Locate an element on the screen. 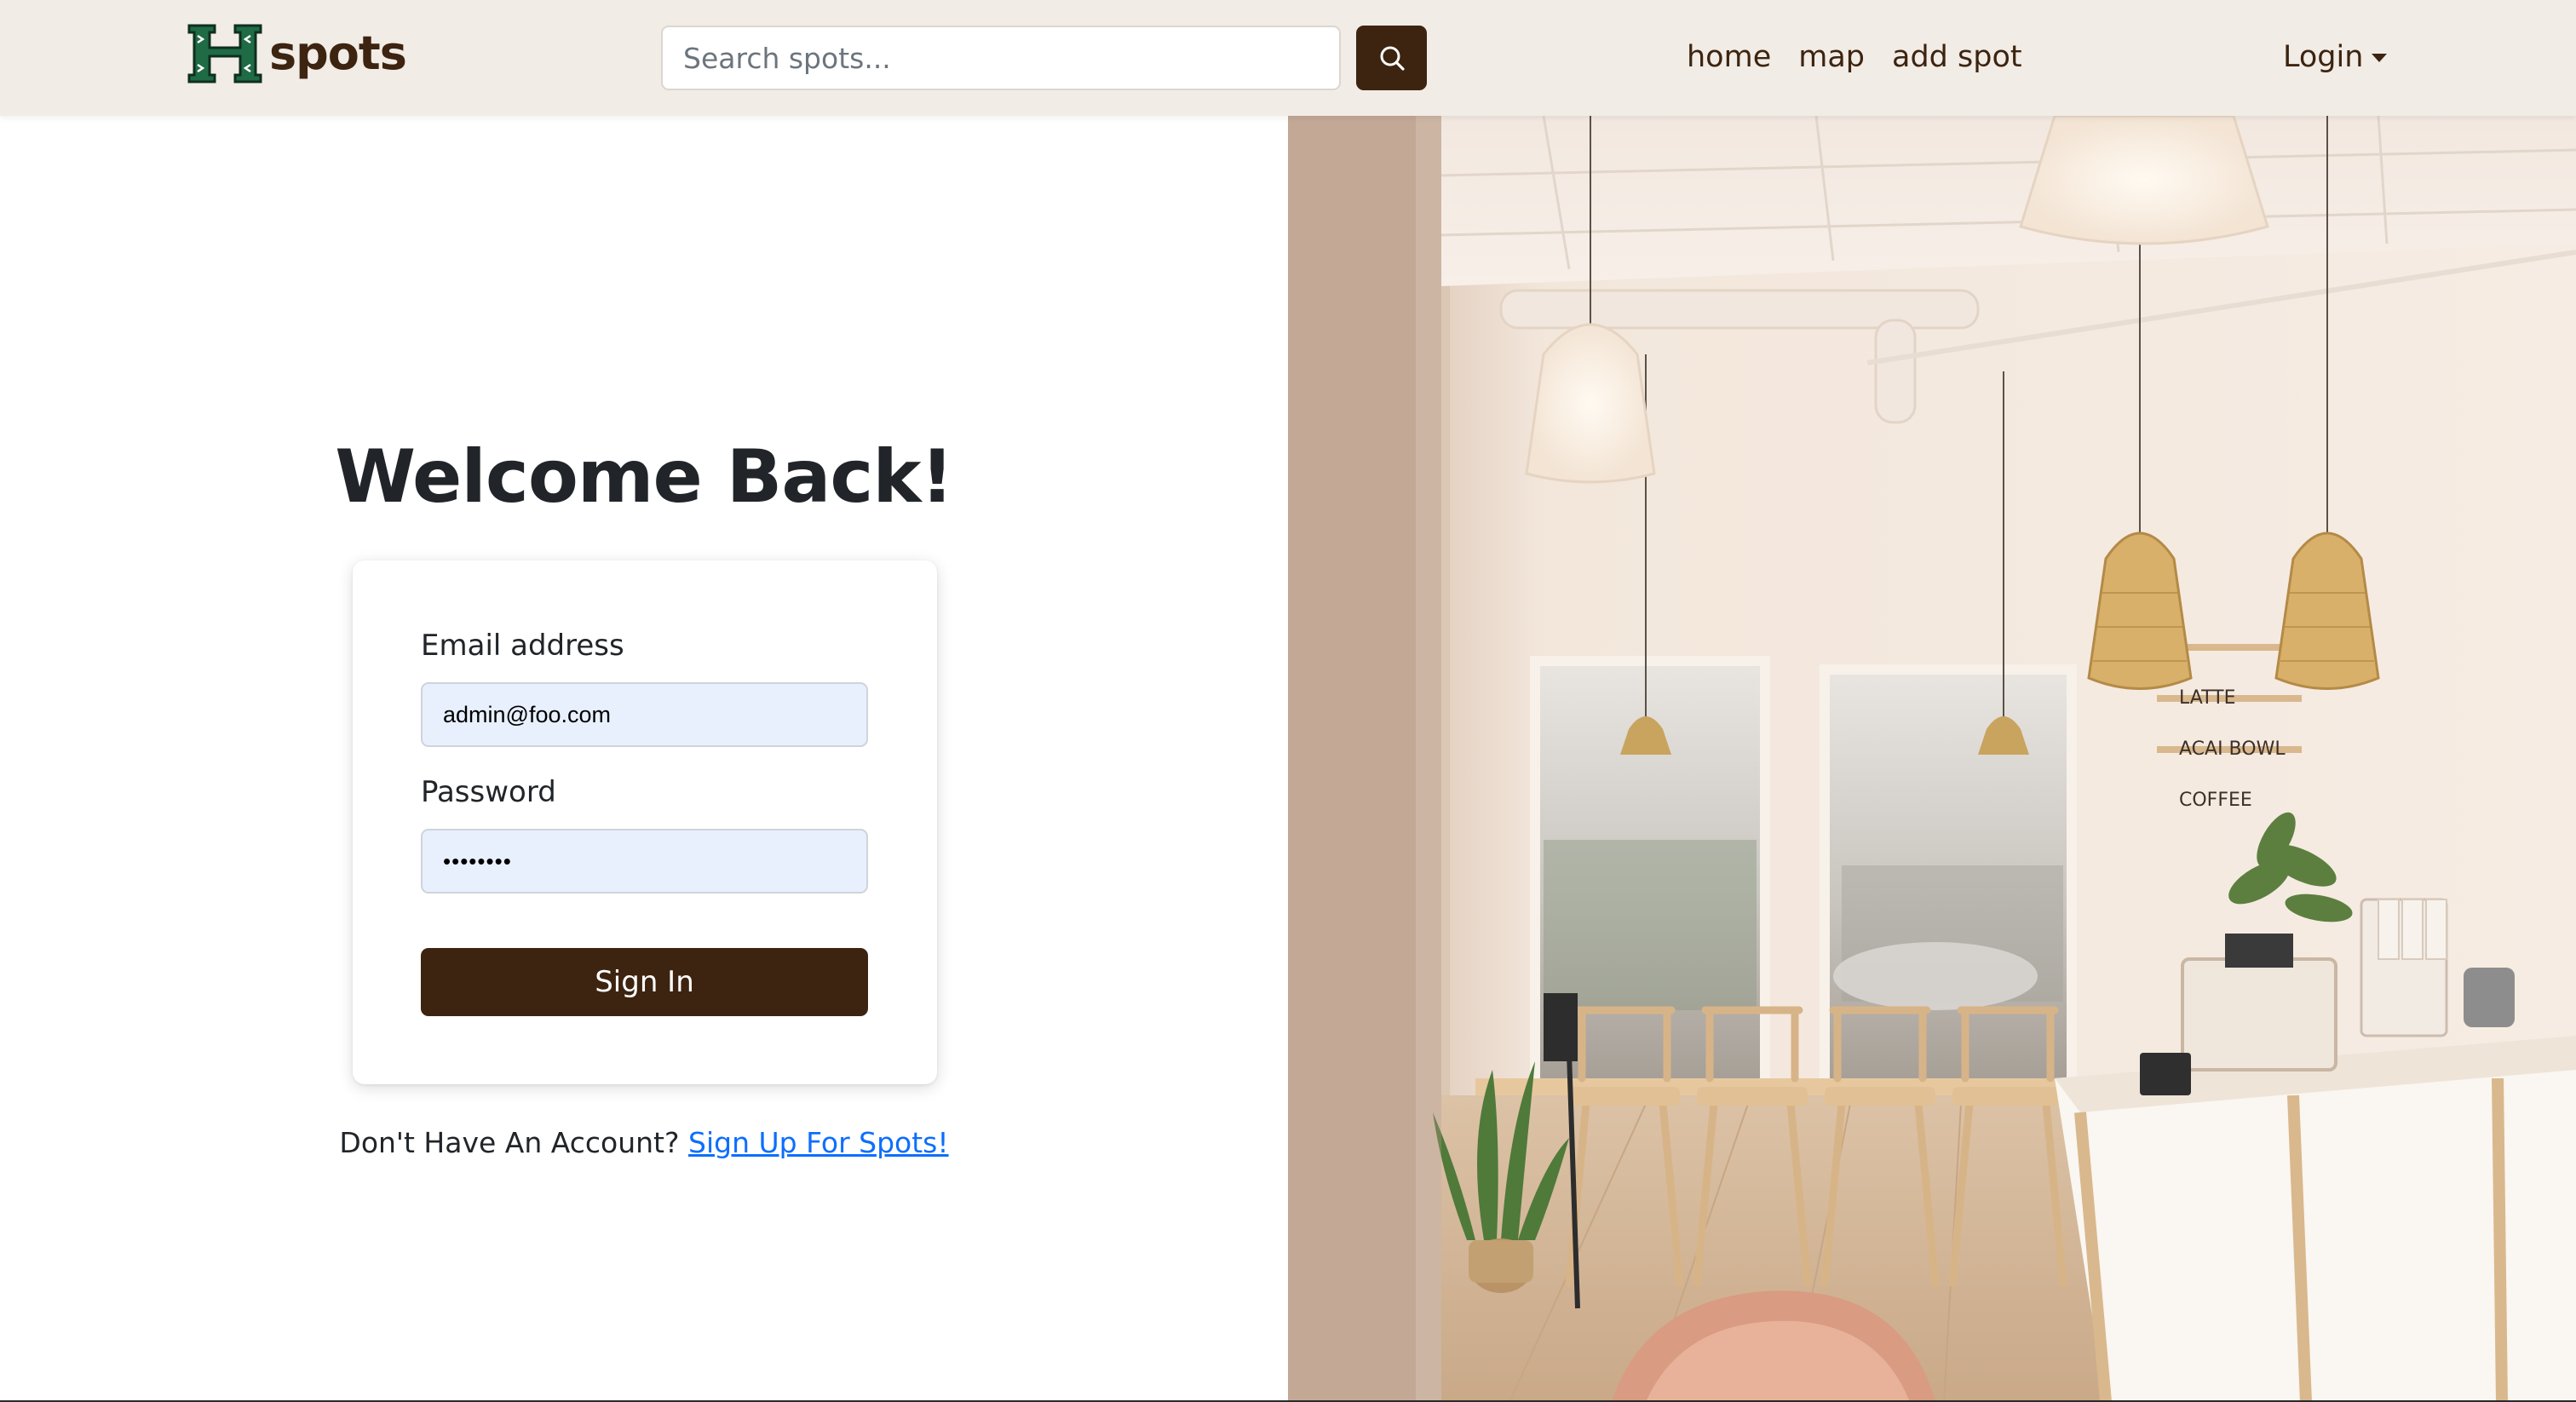  nav-links: home map add spot is located at coordinates (1855, 57).